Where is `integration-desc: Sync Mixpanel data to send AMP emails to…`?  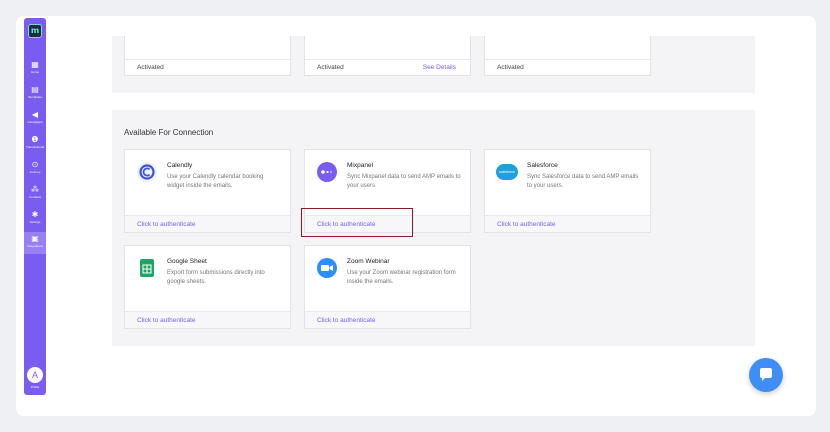
integration-desc: Sync Mixpanel data to send AMP emails to… is located at coordinates (404, 181).